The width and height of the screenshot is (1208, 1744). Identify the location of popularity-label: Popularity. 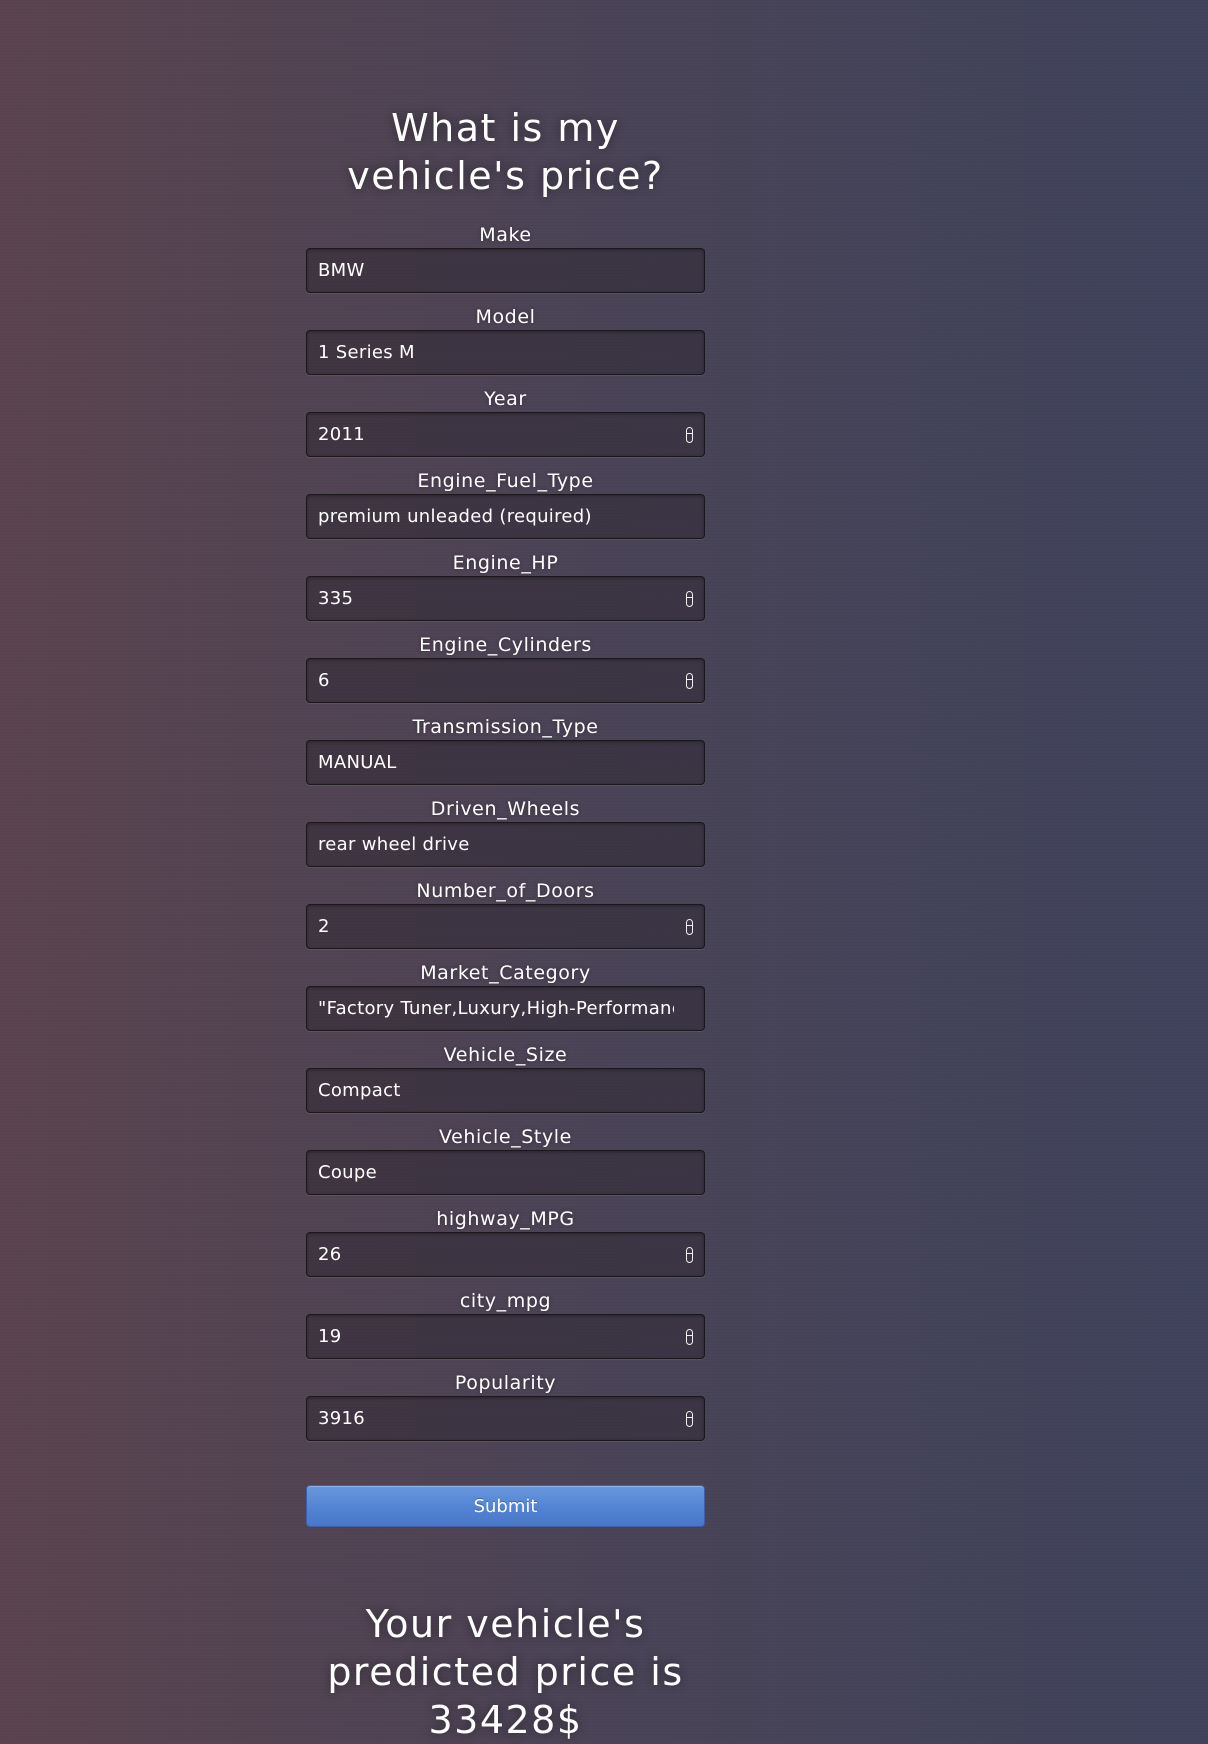
(505, 1383).